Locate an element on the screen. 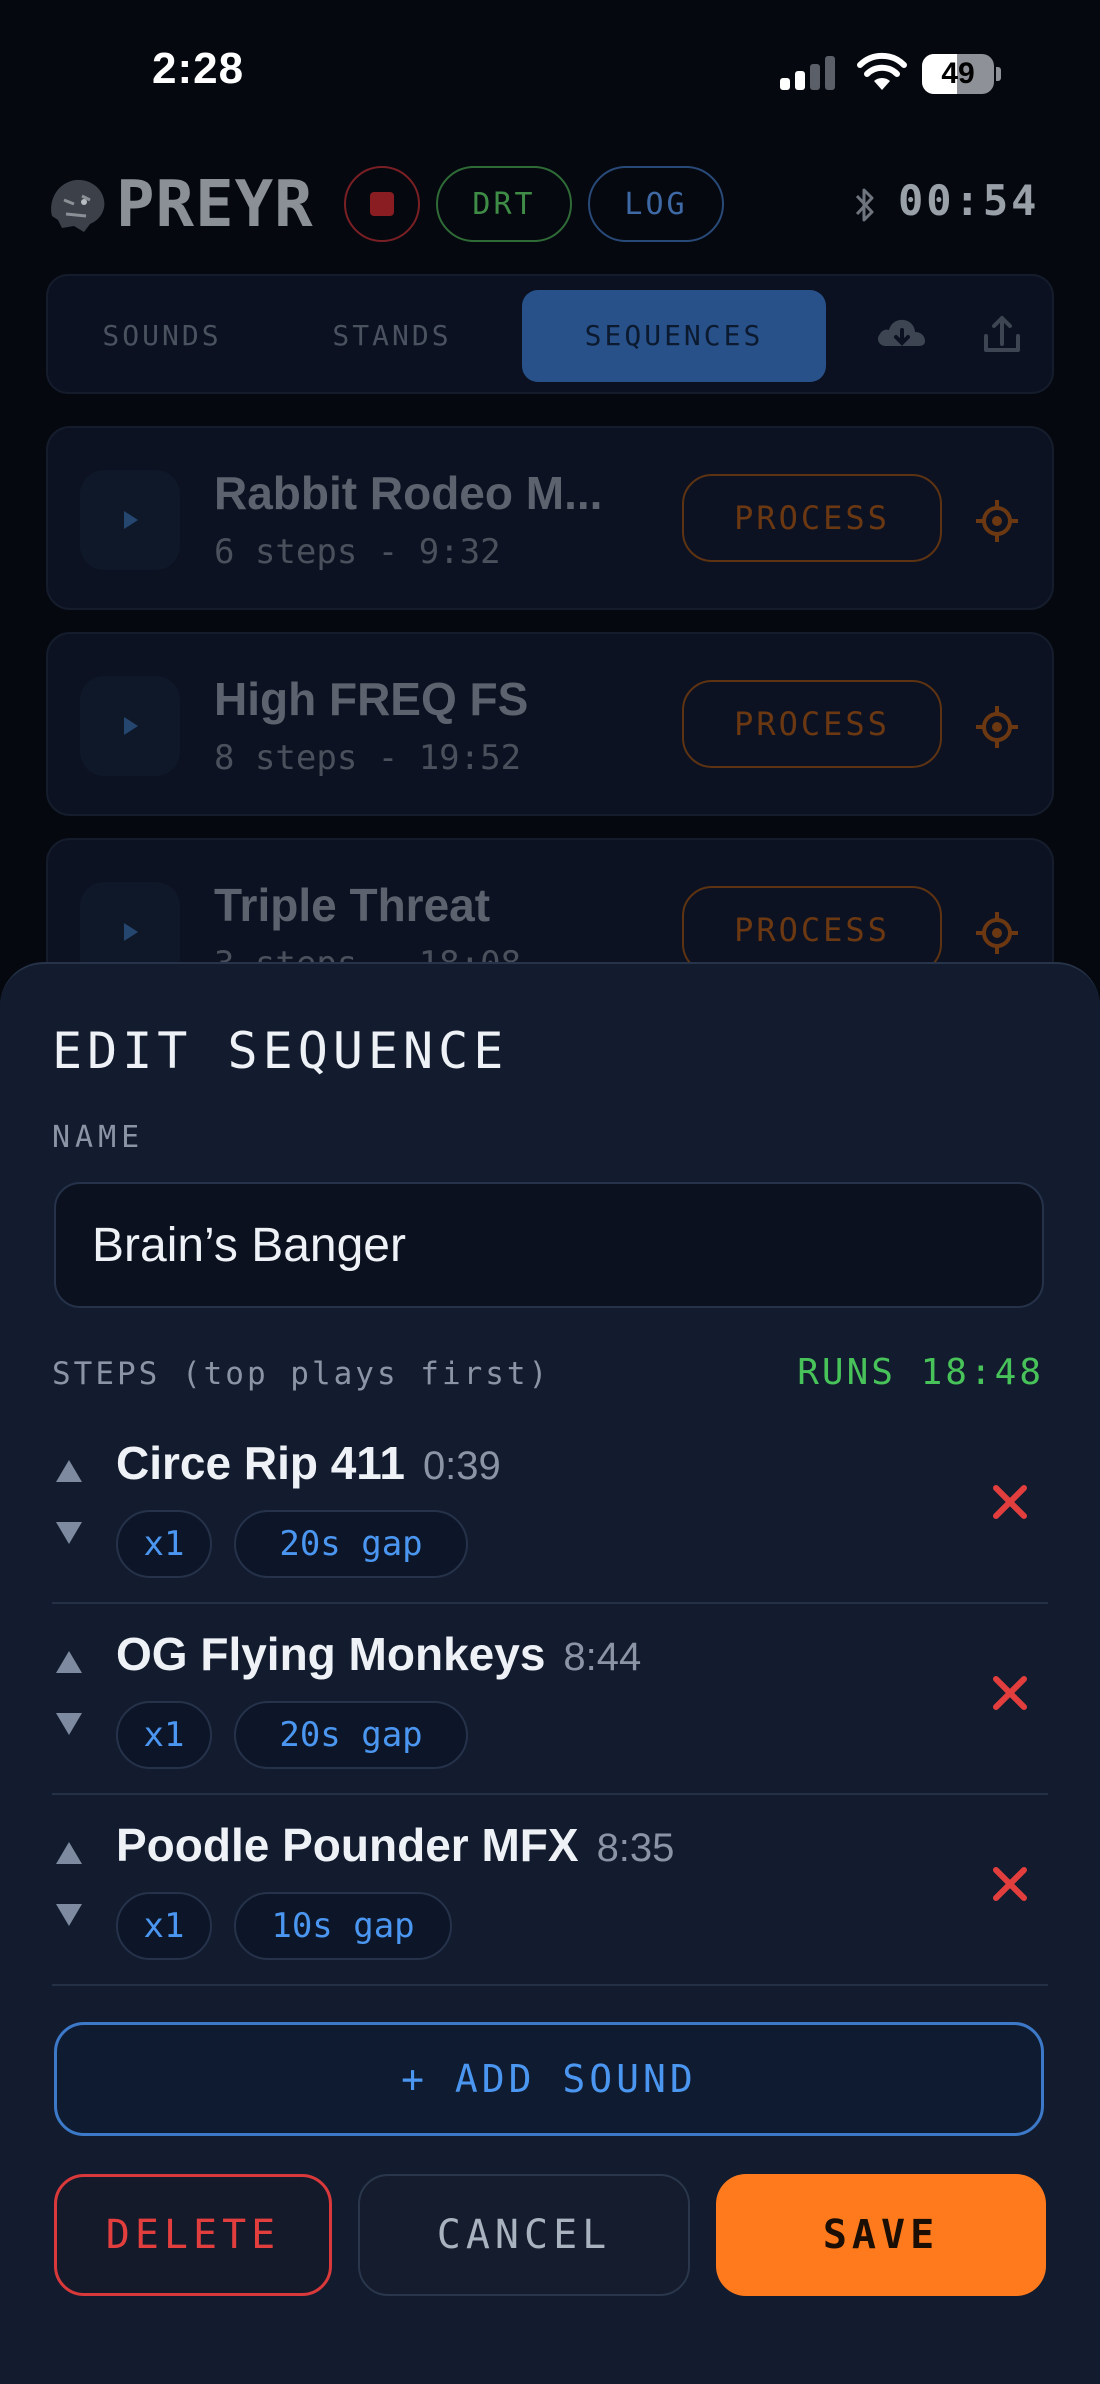 The width and height of the screenshot is (1100, 2384). step-duration: 8:35 is located at coordinates (635, 1848).